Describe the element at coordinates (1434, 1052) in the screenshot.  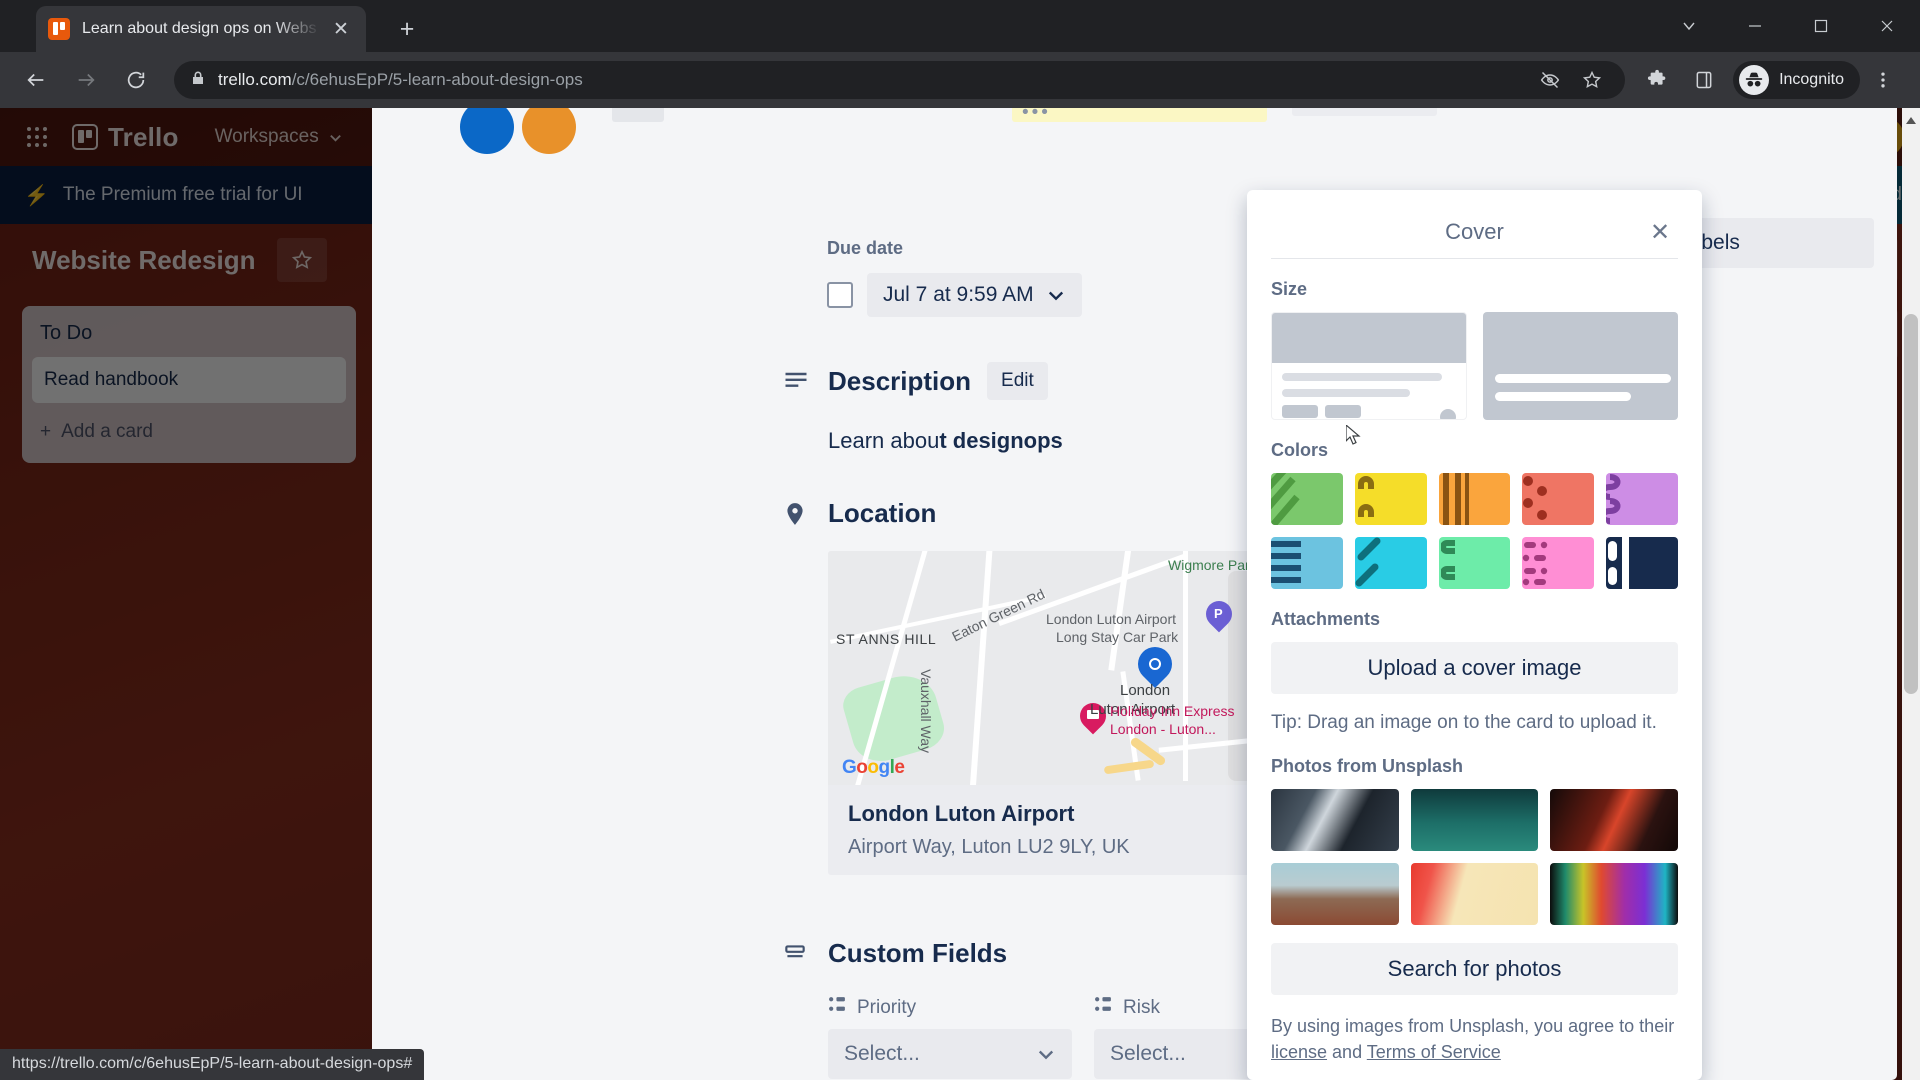
I see `terms-of-service-link: Terms of Service` at that location.